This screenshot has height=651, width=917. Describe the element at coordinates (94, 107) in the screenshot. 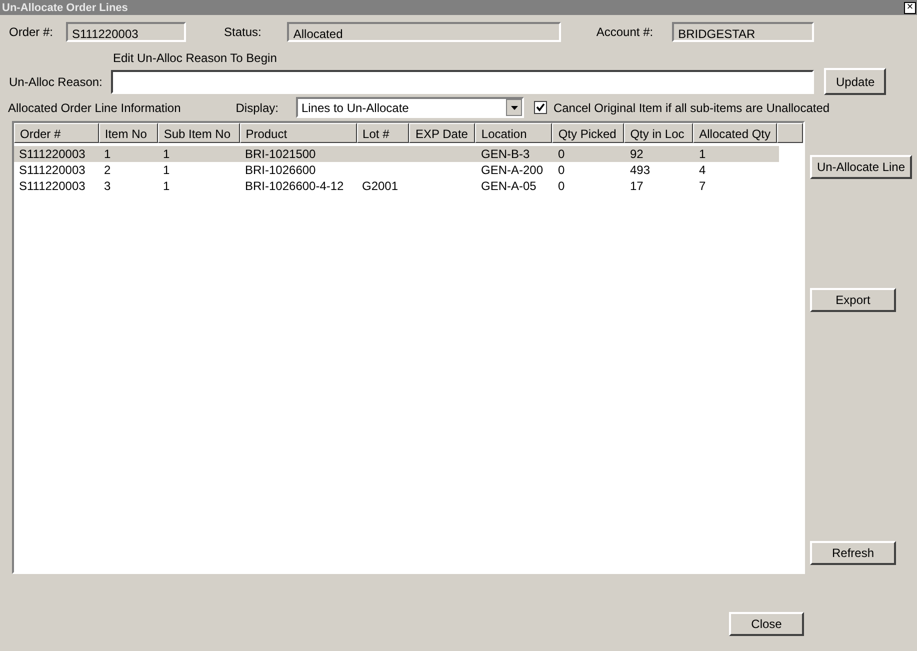

I see `section-title: Allocated Order Line Information` at that location.